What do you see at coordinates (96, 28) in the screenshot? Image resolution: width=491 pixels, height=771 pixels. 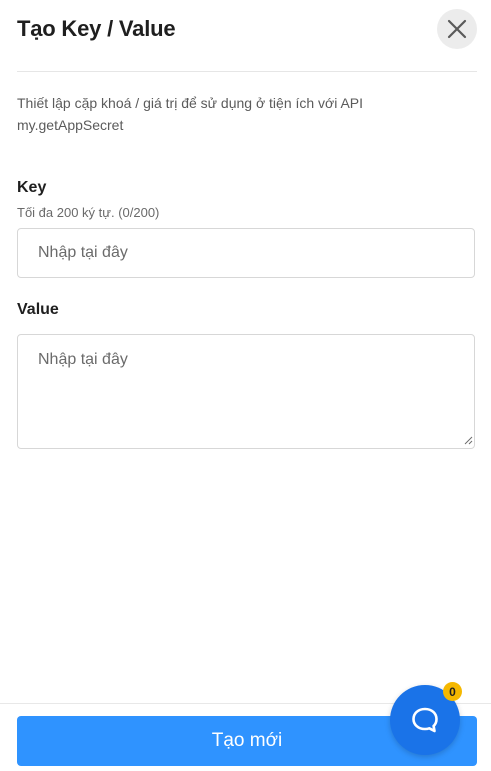 I see `dialog-title: Tạo Key / Value` at bounding box center [96, 28].